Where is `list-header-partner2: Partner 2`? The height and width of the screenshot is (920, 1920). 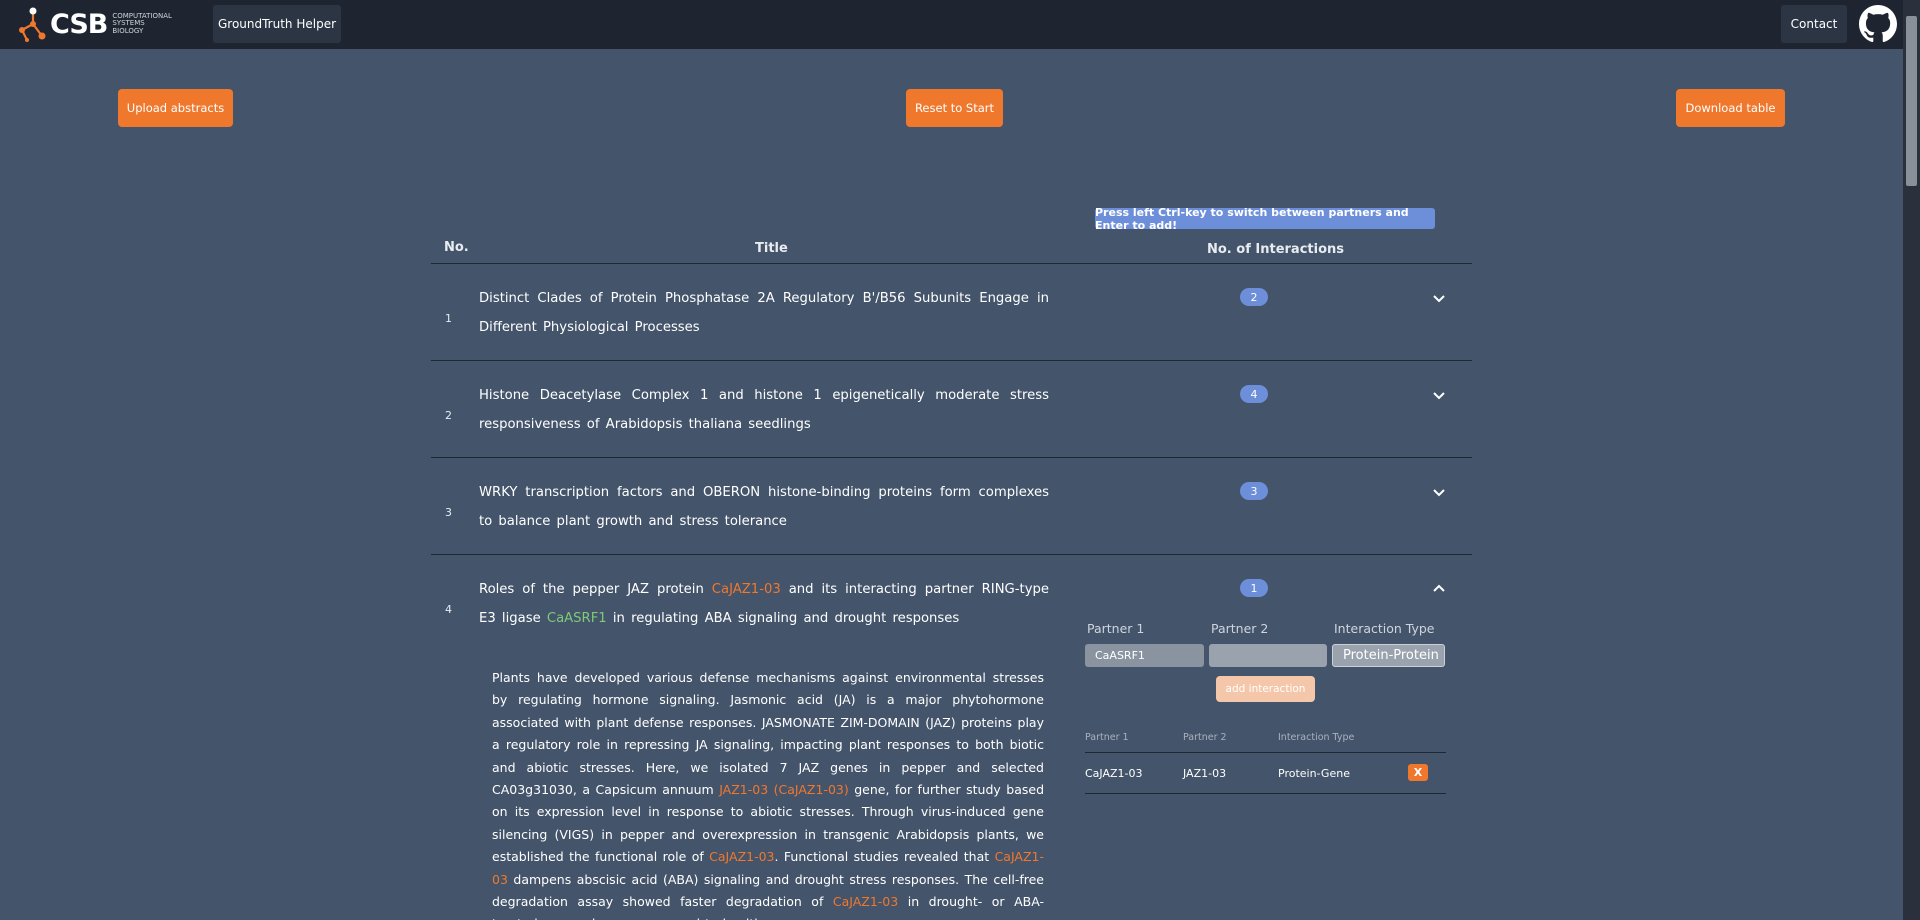 list-header-partner2: Partner 2 is located at coordinates (1205, 737).